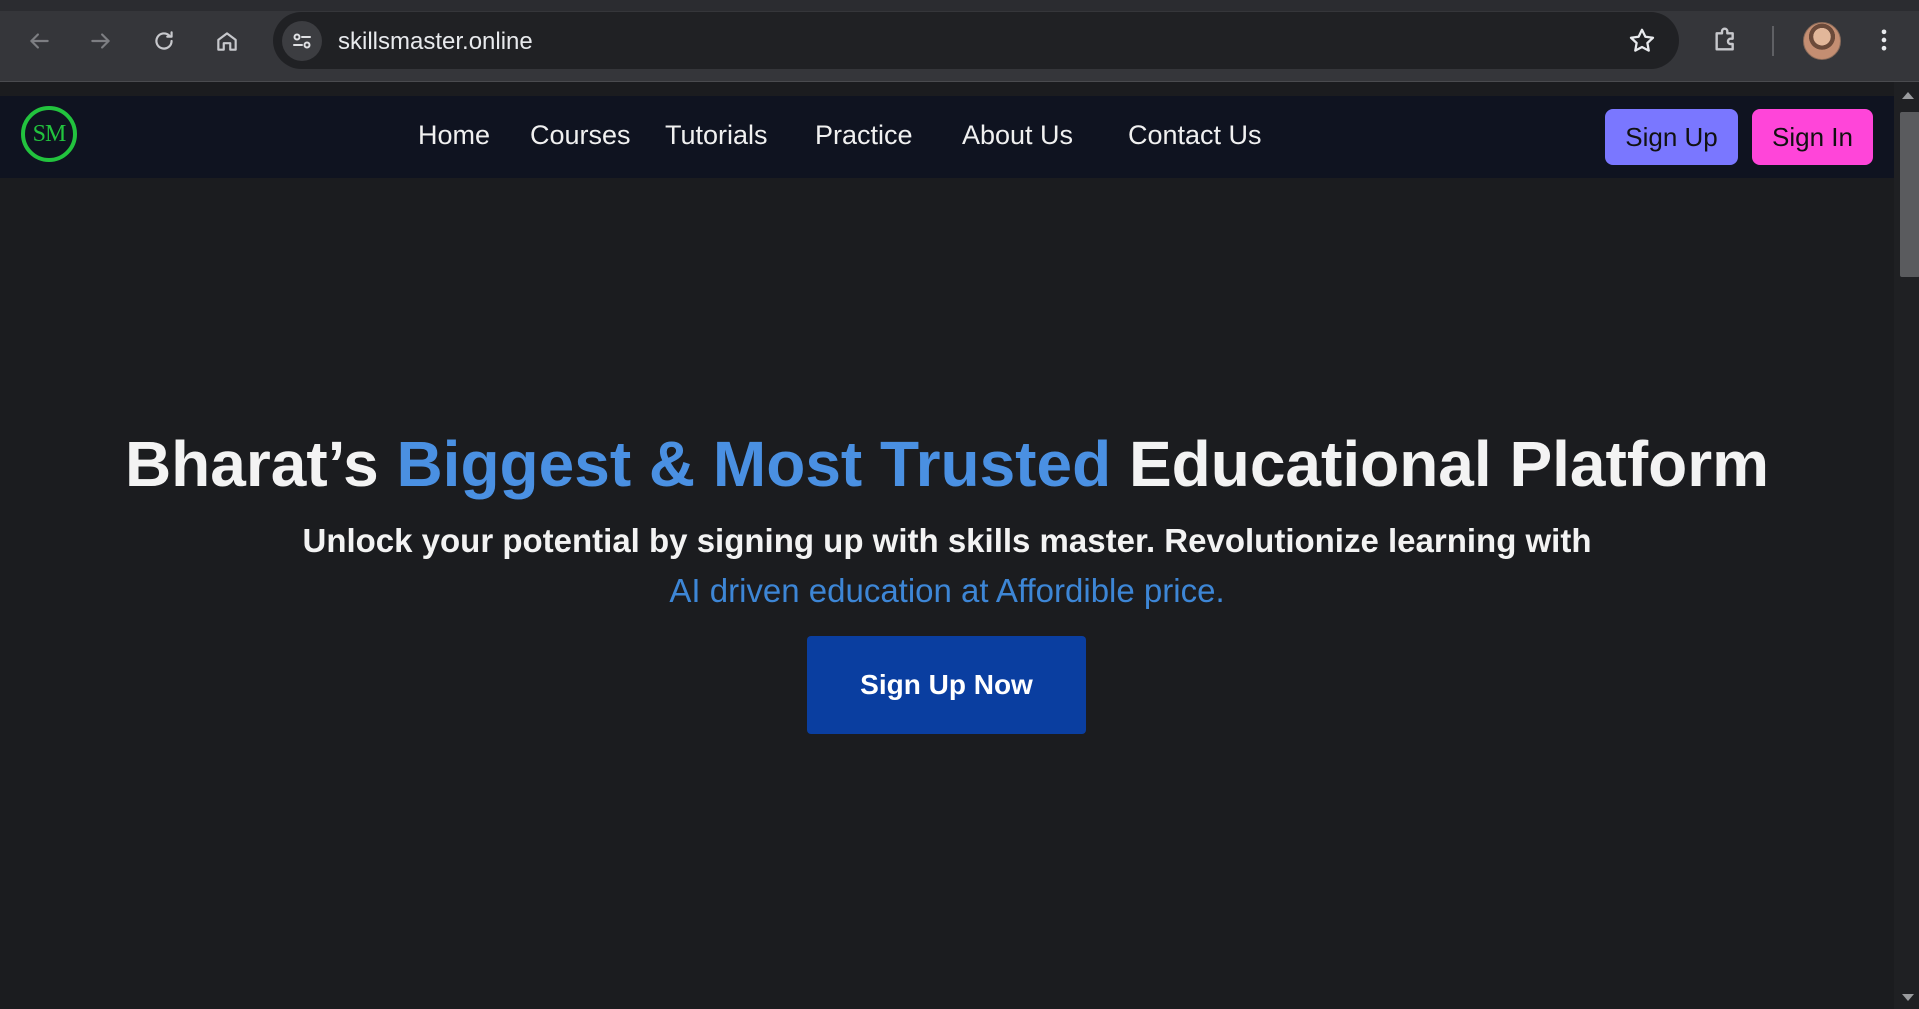  Describe the element at coordinates (1671, 137) in the screenshot. I see `sign-up-button: Sign Up` at that location.